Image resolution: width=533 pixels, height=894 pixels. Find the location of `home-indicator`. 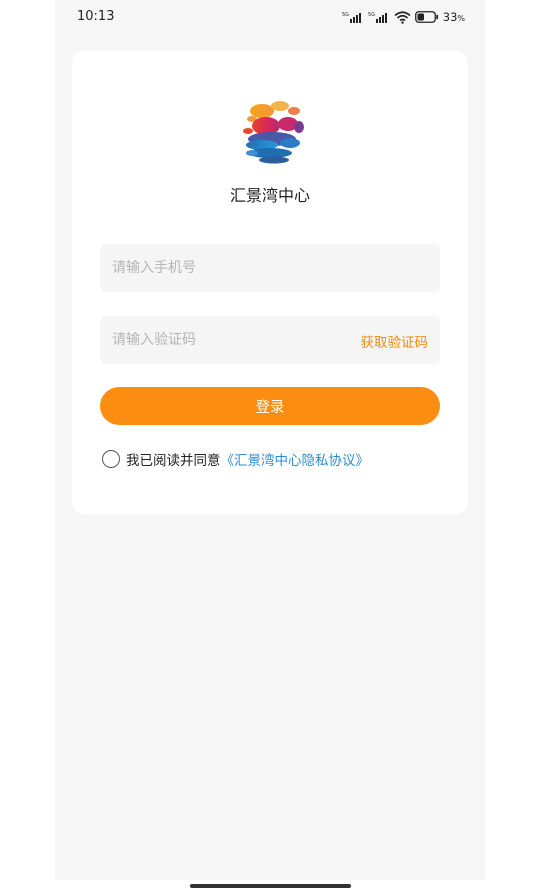

home-indicator is located at coordinates (270, 886).